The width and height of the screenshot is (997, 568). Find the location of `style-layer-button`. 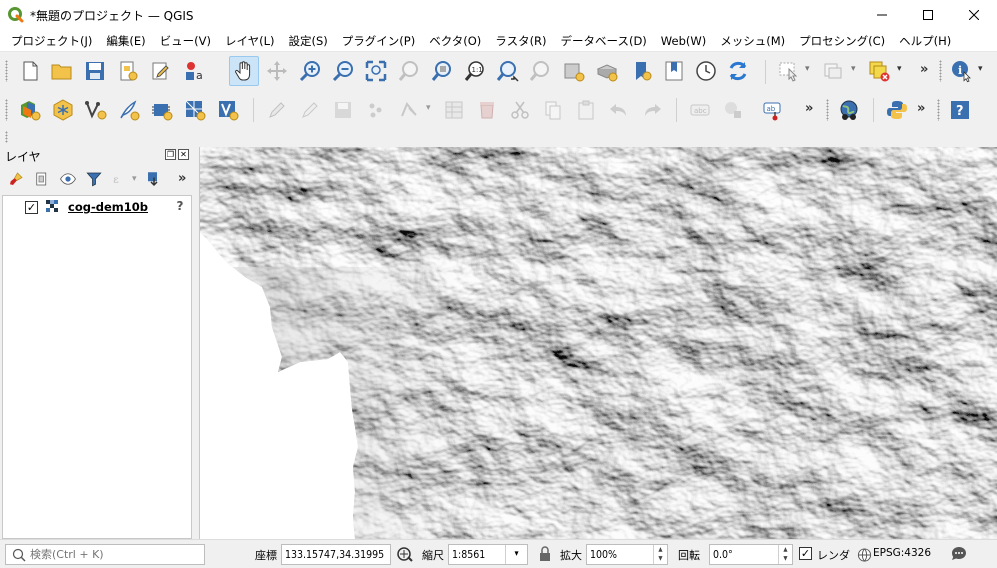

style-layer-button is located at coordinates (16, 179).